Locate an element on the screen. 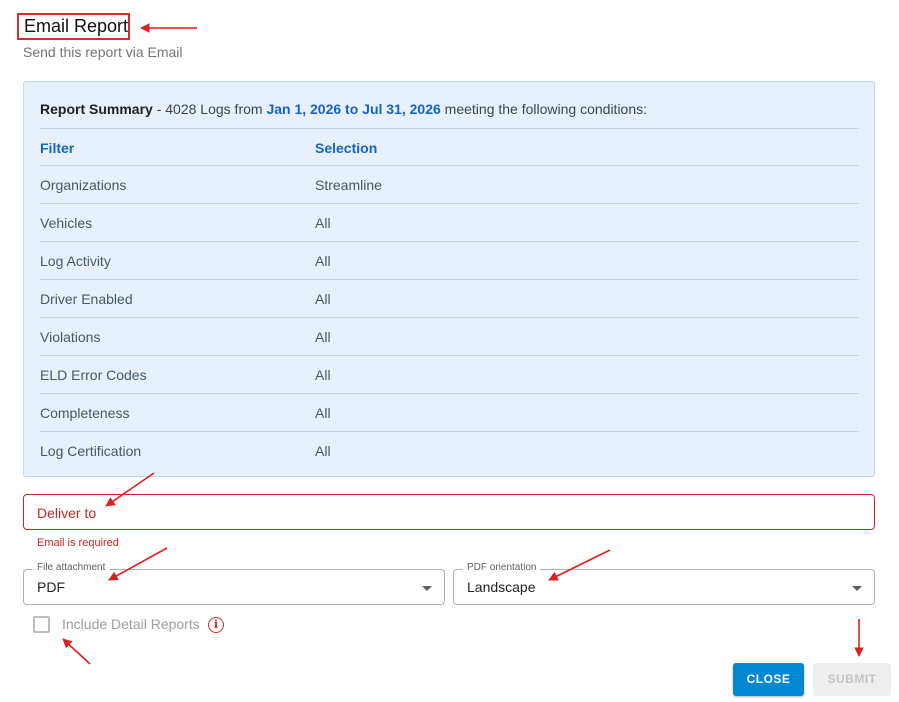 The width and height of the screenshot is (899, 702). arrow-to-deliver-to is located at coordinates (130, 489).